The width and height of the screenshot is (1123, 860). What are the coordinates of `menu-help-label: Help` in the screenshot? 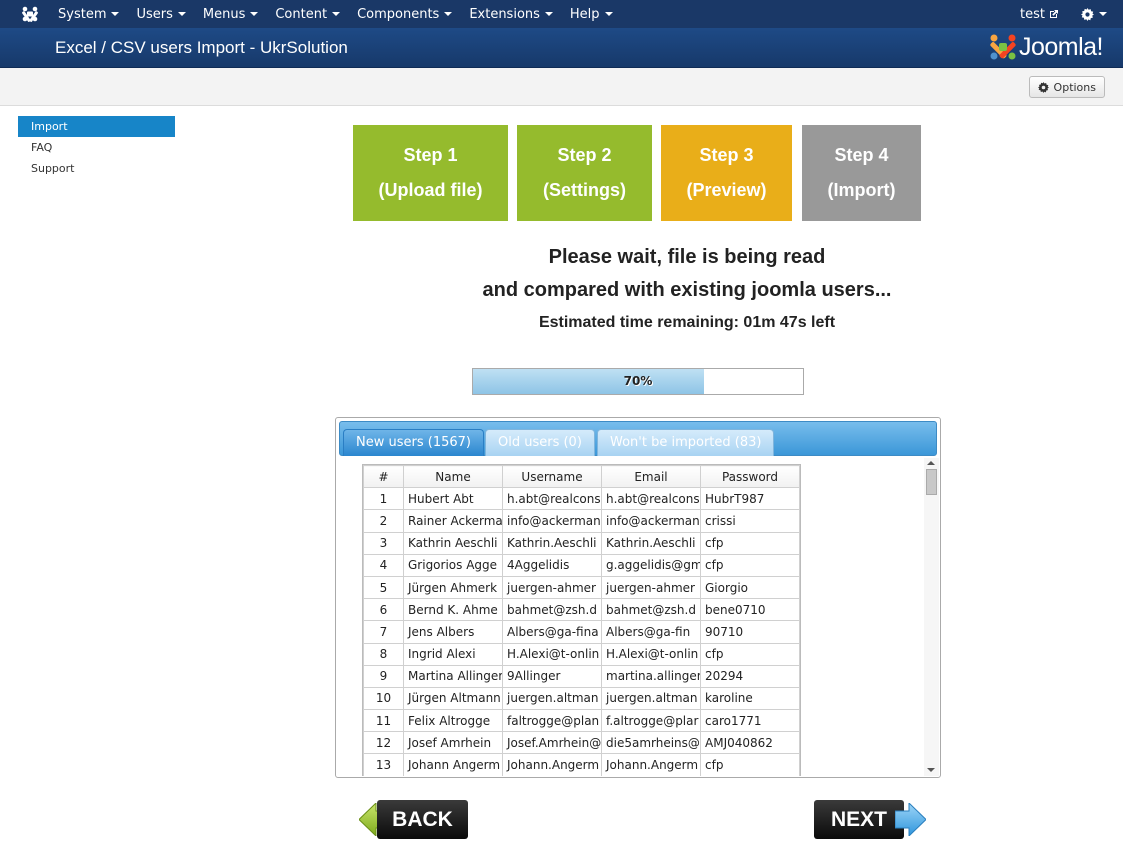 It's located at (584, 14).